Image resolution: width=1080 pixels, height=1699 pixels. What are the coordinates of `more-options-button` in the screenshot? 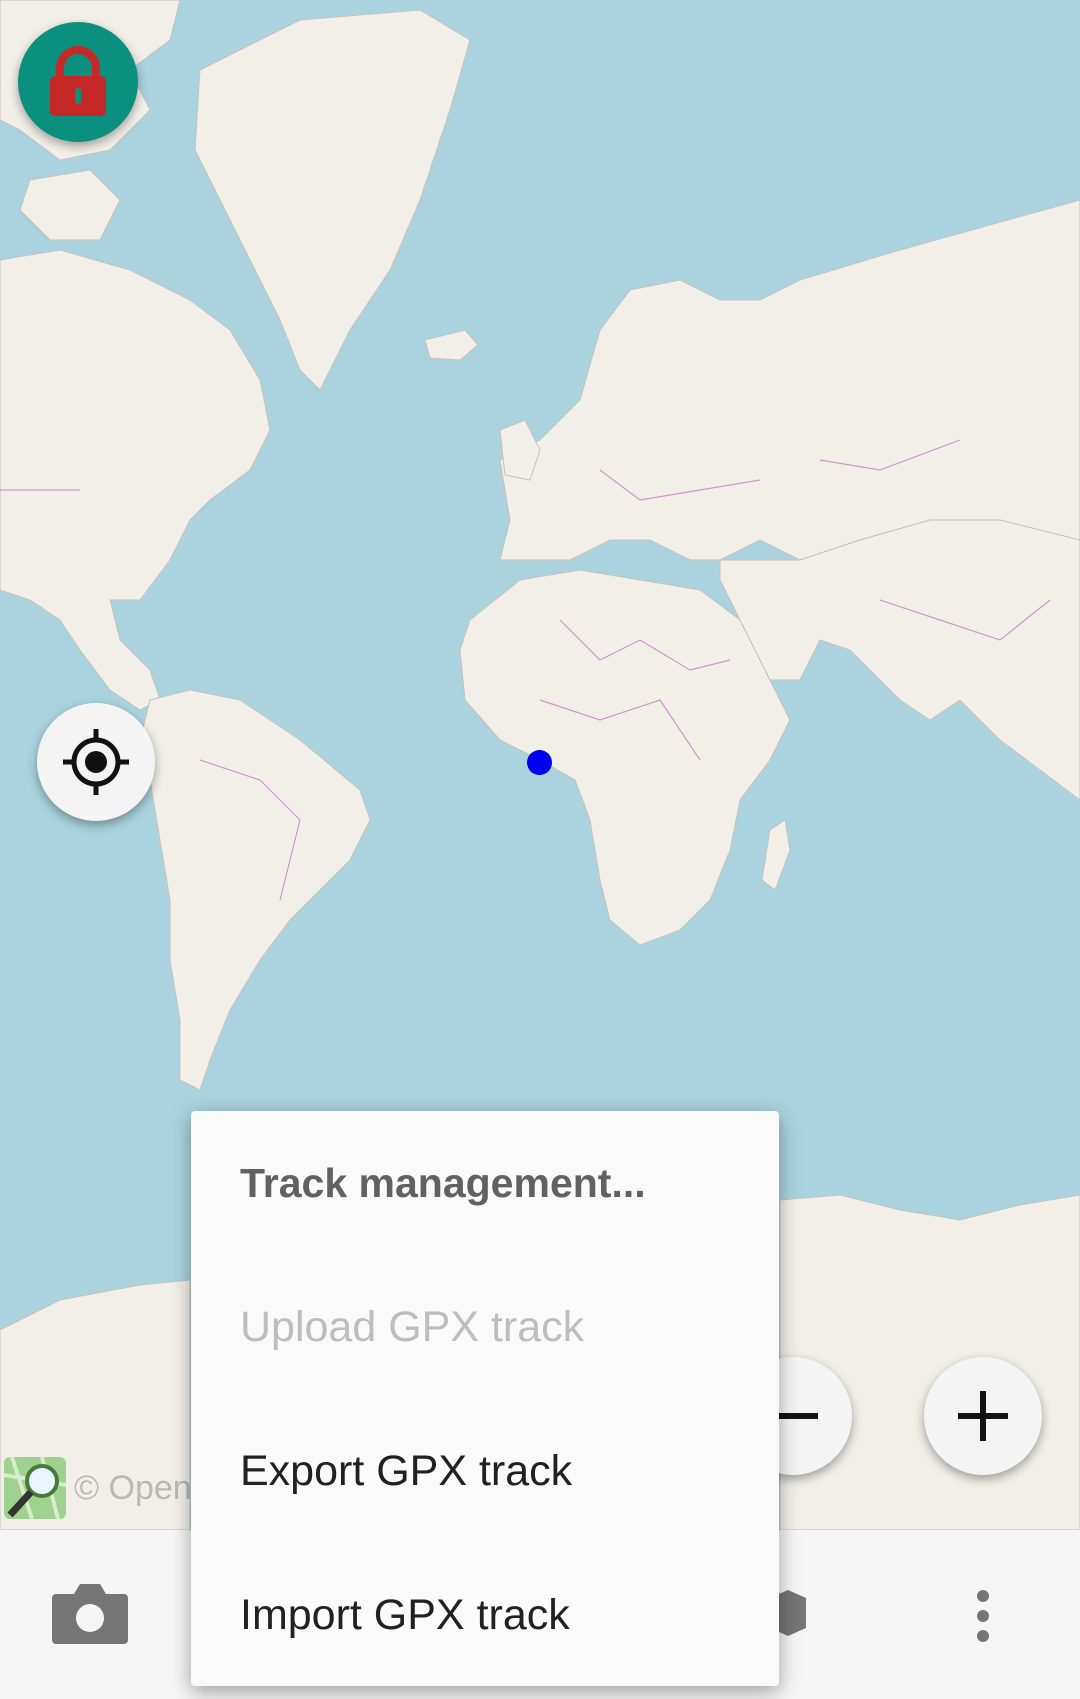 It's located at (983, 1618).